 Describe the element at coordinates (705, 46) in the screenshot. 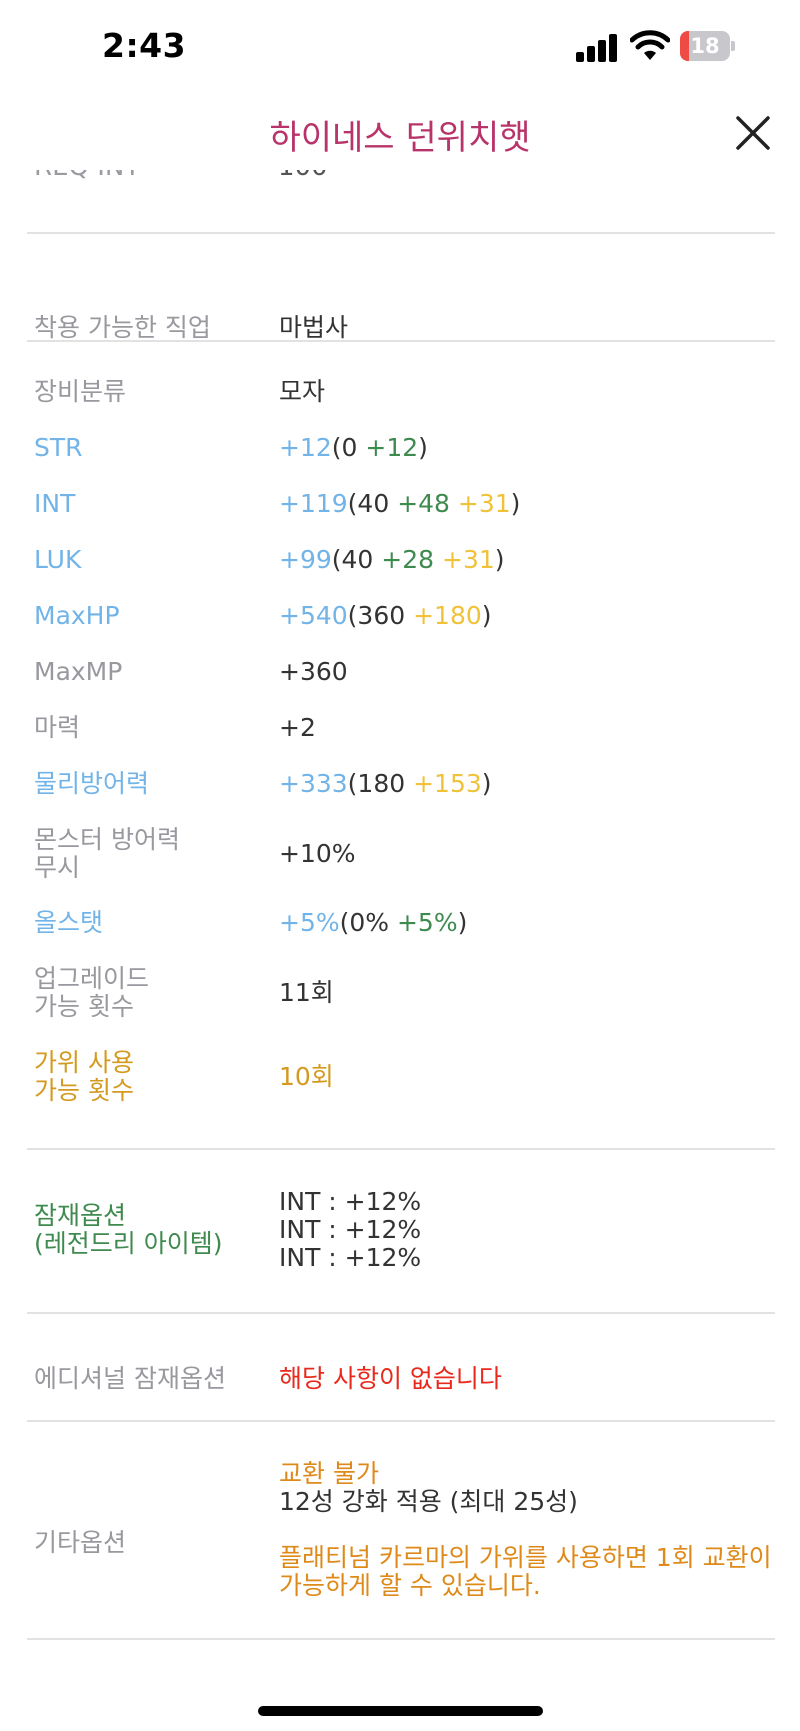

I see `battery-level: 18` at that location.